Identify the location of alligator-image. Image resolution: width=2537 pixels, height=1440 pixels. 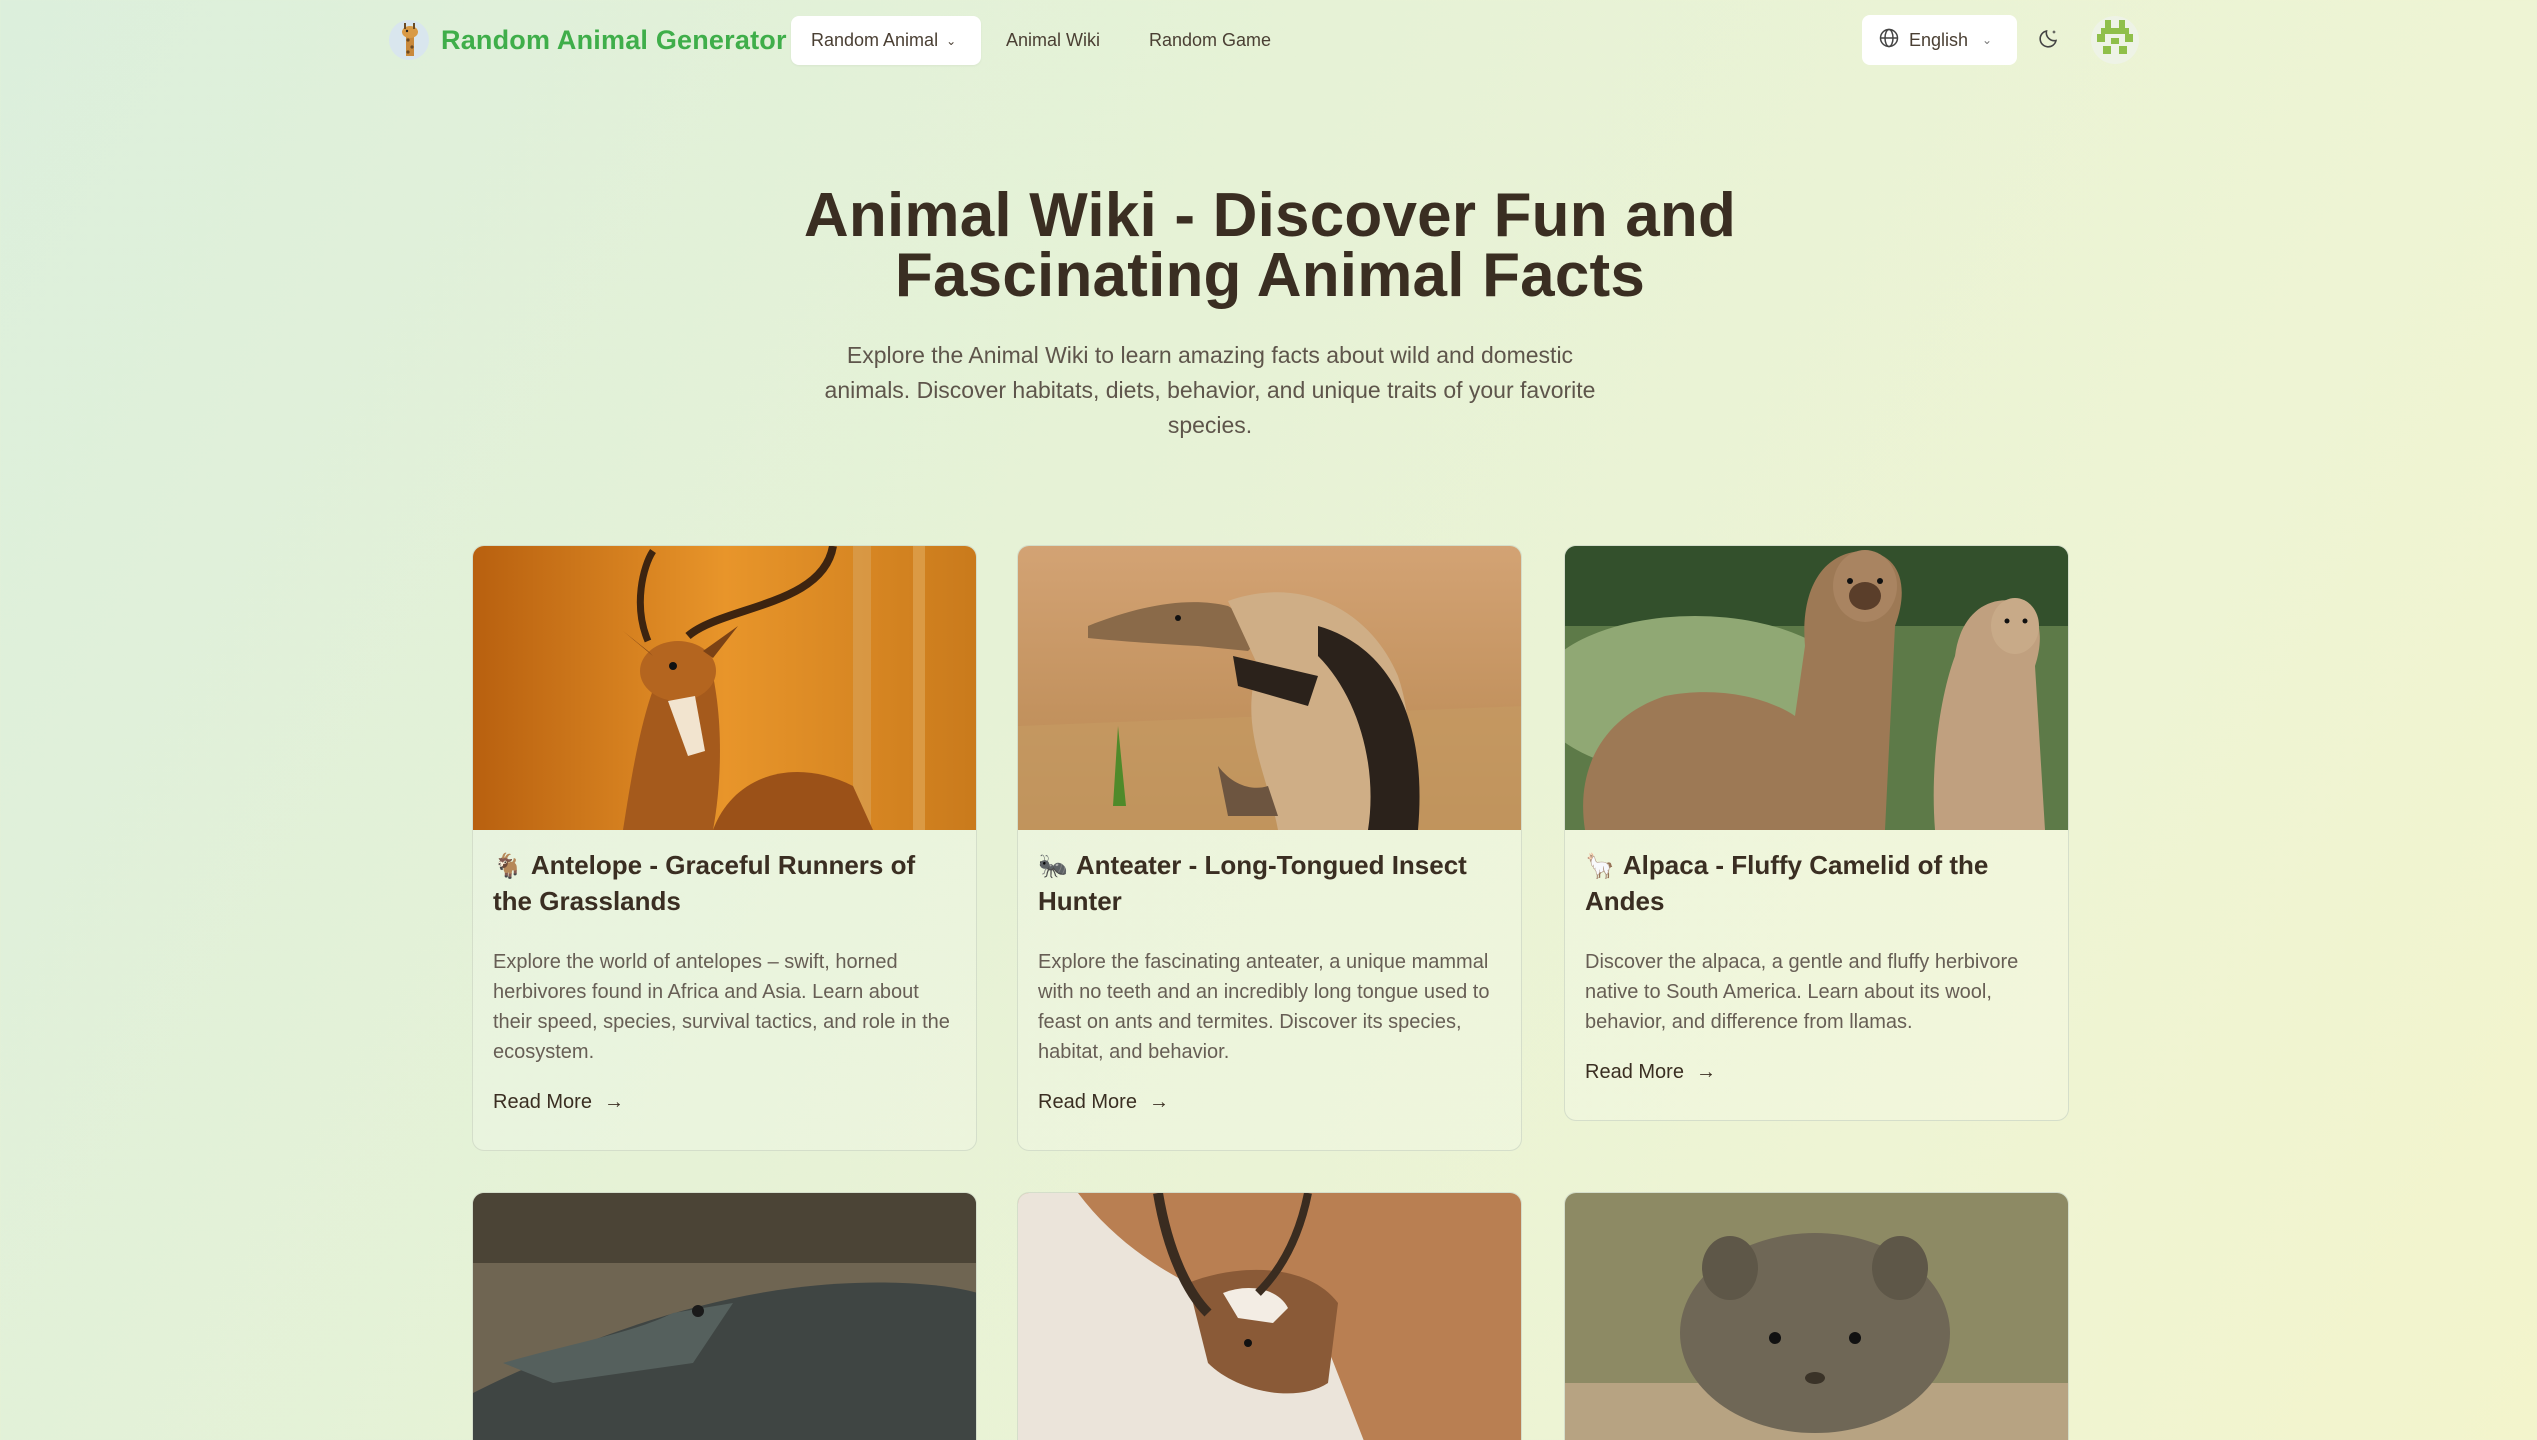
(724, 1316).